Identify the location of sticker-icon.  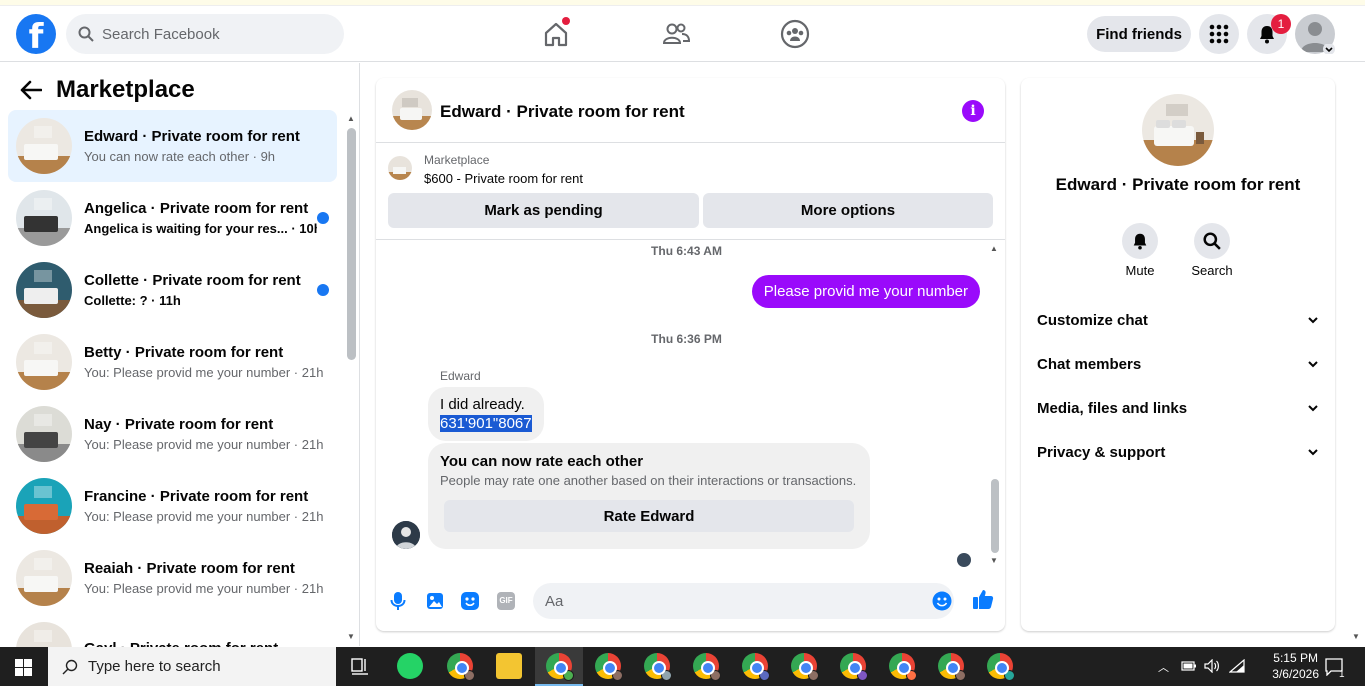
(470, 601).